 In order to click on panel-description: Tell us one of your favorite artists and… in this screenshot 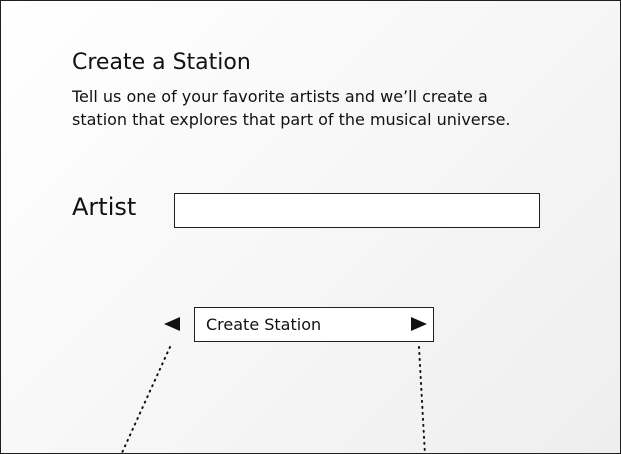, I will do `click(291, 108)`.